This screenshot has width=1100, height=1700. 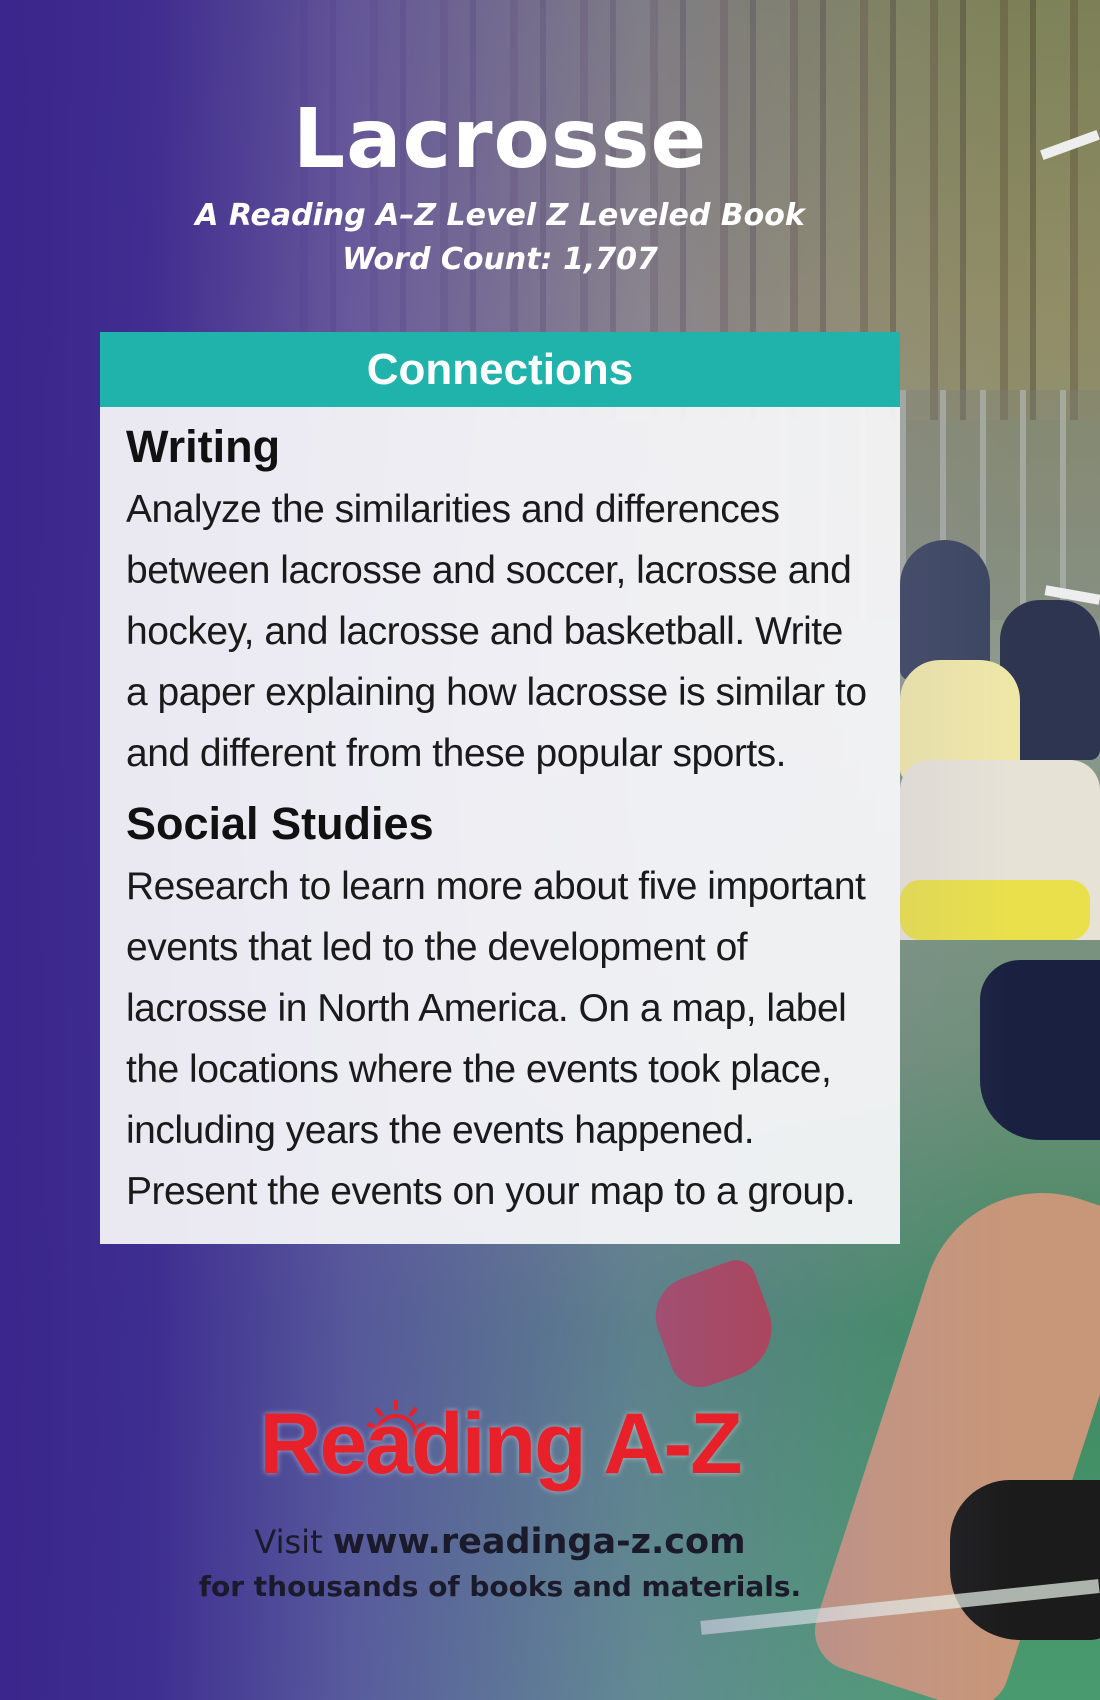 What do you see at coordinates (539, 1542) in the screenshot?
I see `website-link: www.readinga-z.com` at bounding box center [539, 1542].